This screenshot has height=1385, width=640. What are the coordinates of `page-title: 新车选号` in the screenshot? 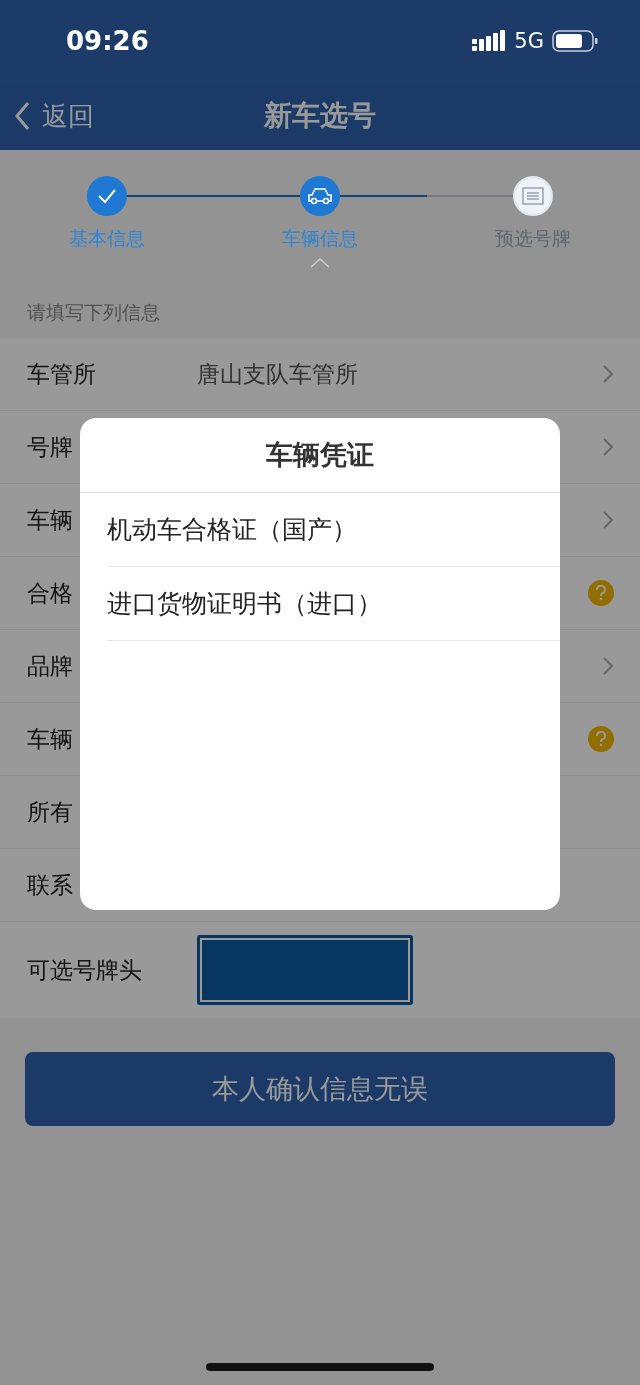 It's located at (320, 116).